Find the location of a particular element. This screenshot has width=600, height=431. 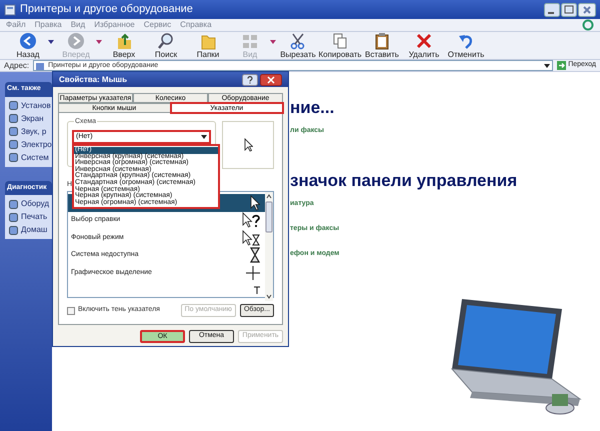

toolbar-button: Поиск is located at coordinates (166, 45).